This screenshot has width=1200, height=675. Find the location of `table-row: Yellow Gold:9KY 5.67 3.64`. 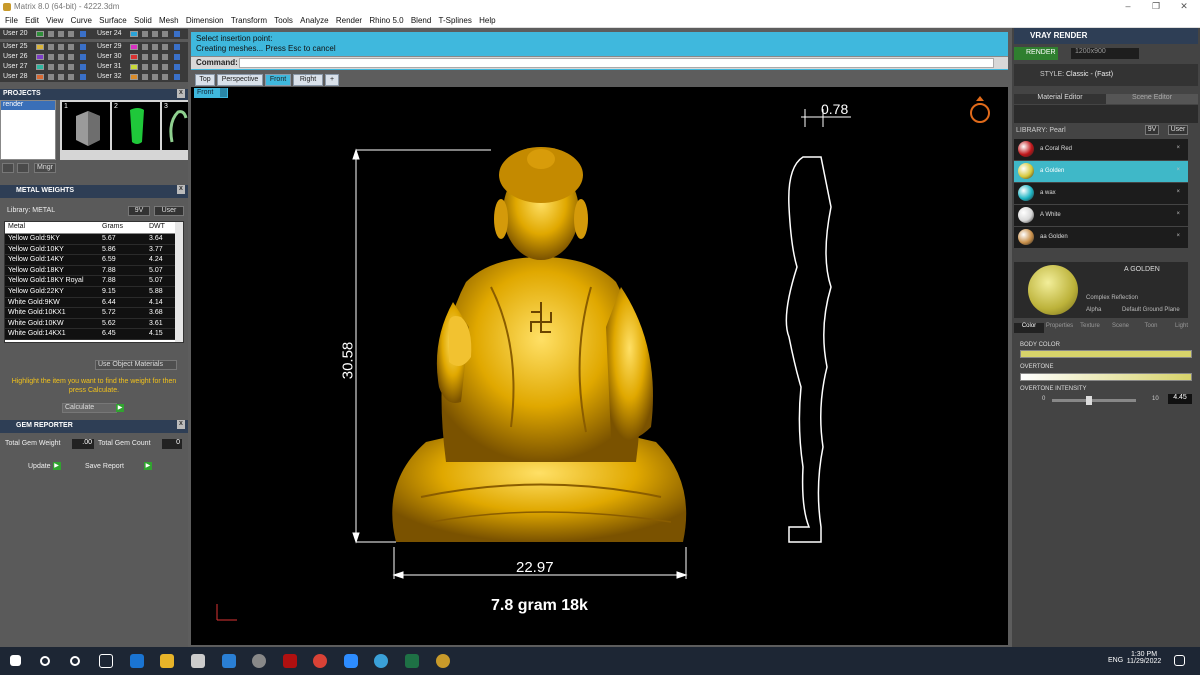

table-row: Yellow Gold:9KY 5.67 3.64 is located at coordinates (90, 239).